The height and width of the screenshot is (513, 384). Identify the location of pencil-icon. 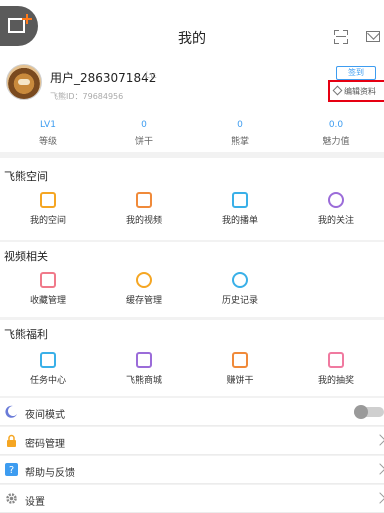
(337, 90).